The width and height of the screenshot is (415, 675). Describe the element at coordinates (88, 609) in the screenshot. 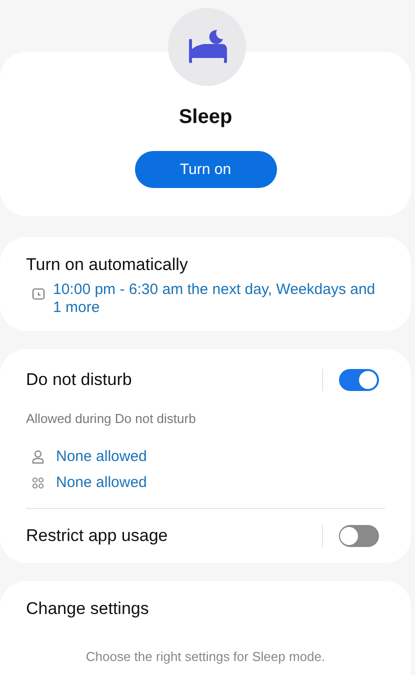

I see `change-settings-title: Change settings` at that location.